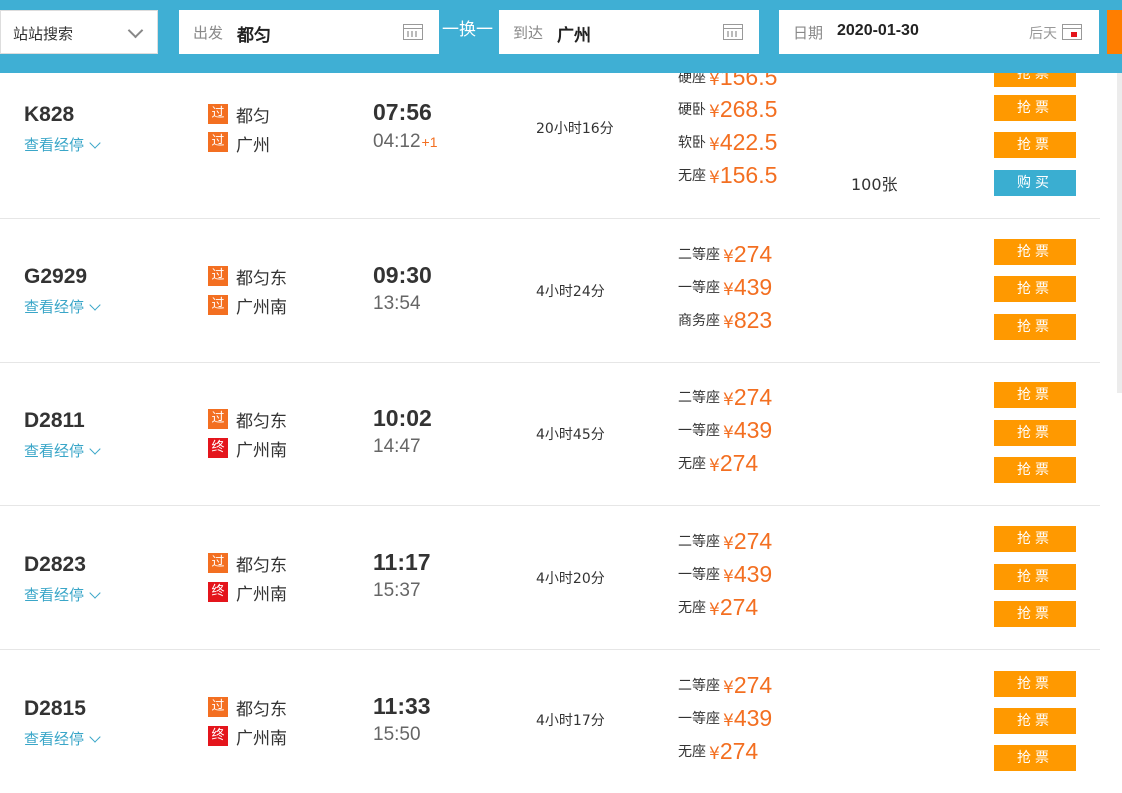 The height and width of the screenshot is (793, 1122). Describe the element at coordinates (939, 32) in the screenshot. I see `date-field: 日期 2020-01-30 后天` at that location.